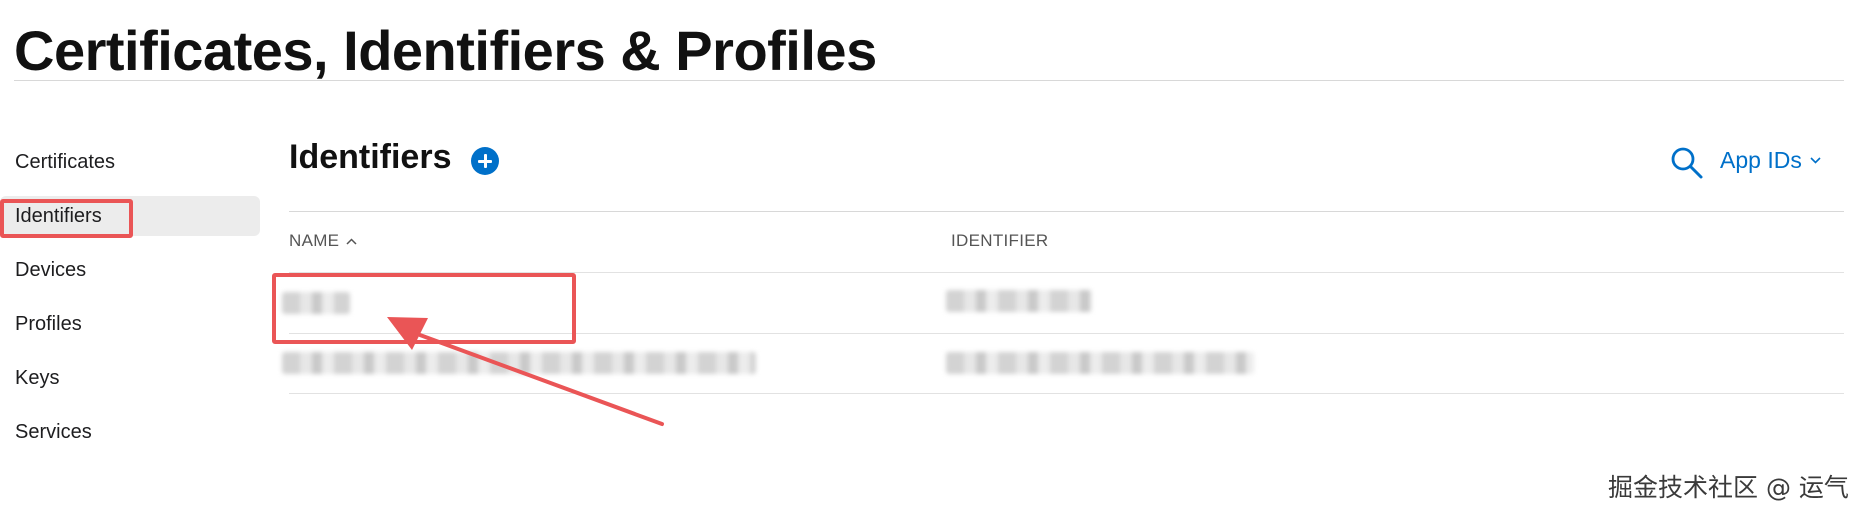 This screenshot has width=1860, height=516. Describe the element at coordinates (316, 303) in the screenshot. I see `table-row-1-name` at that location.